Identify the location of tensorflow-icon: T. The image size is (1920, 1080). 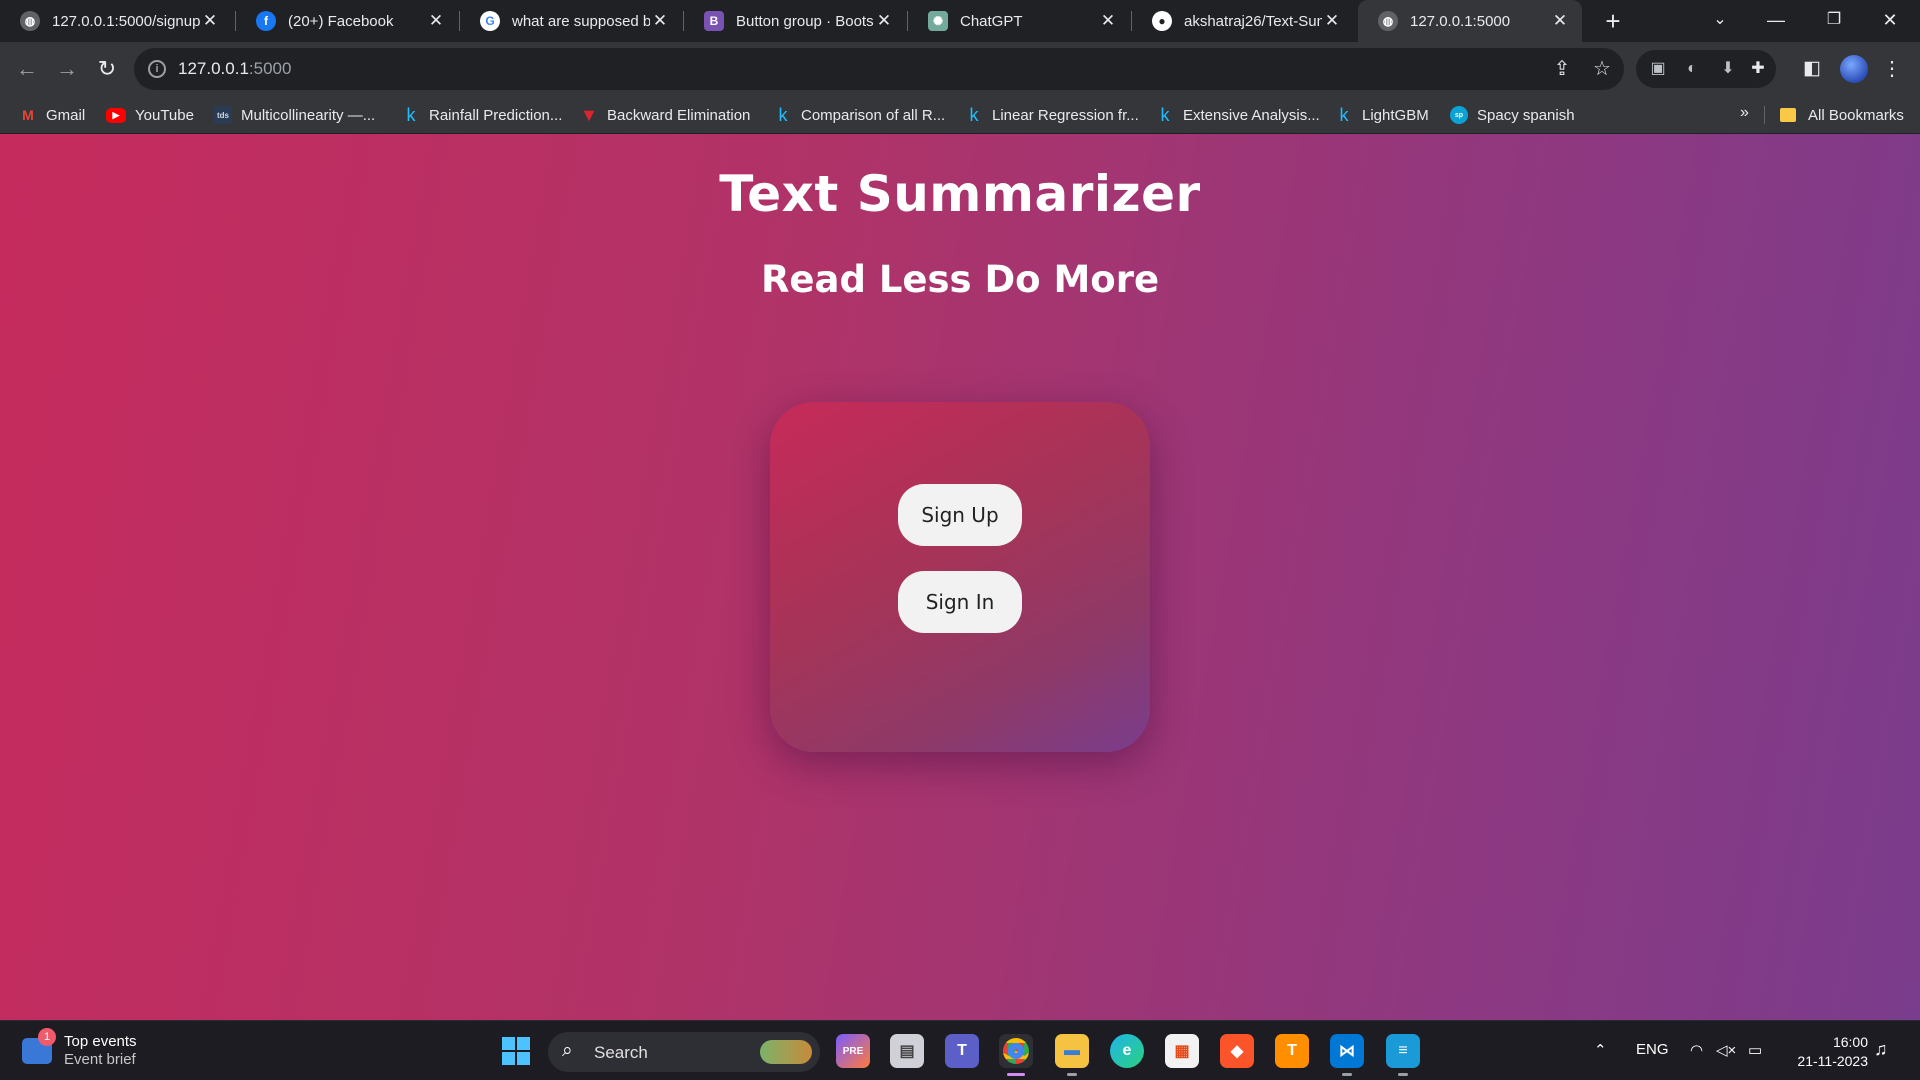
(1292, 1051).